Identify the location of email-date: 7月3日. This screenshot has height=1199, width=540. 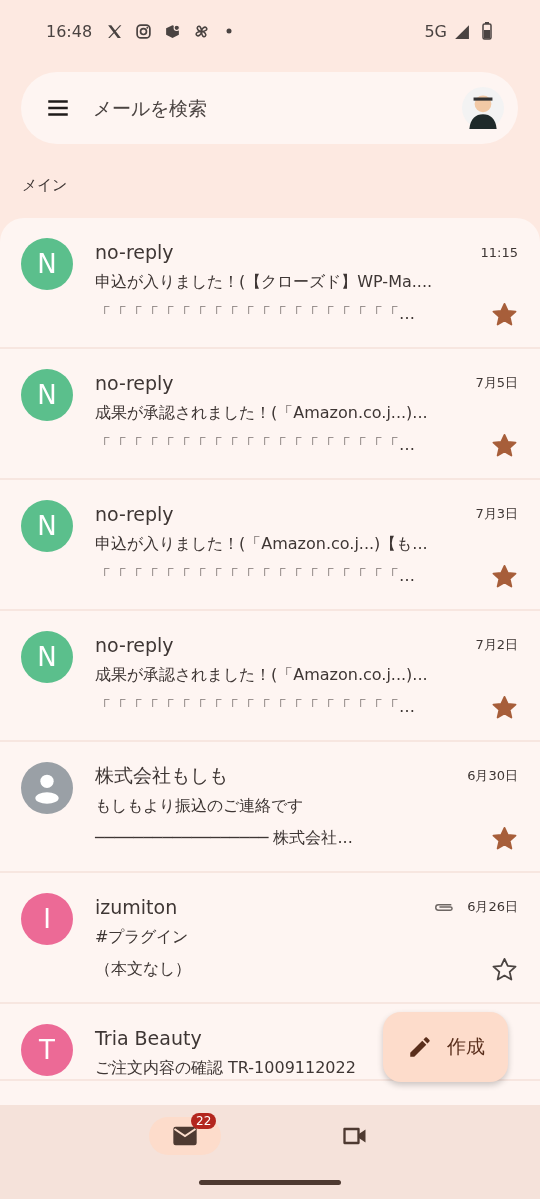
(496, 514).